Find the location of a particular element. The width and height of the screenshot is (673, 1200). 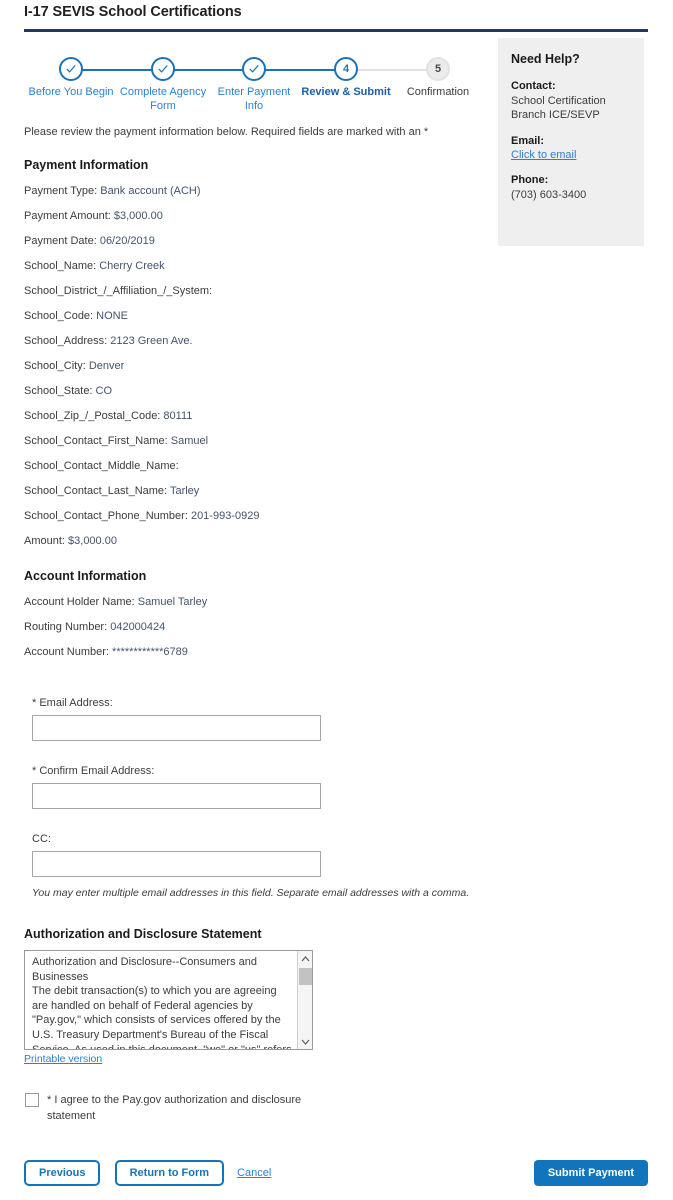

account-info-value: ************6789 is located at coordinates (148, 652).